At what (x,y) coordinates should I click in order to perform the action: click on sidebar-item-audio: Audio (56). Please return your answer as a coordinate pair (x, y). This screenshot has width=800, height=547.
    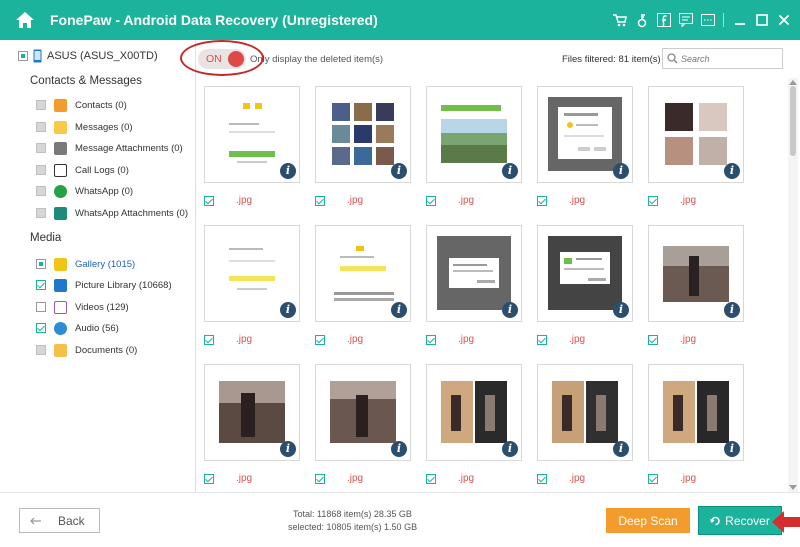
    Looking at the image, I should click on (77, 328).